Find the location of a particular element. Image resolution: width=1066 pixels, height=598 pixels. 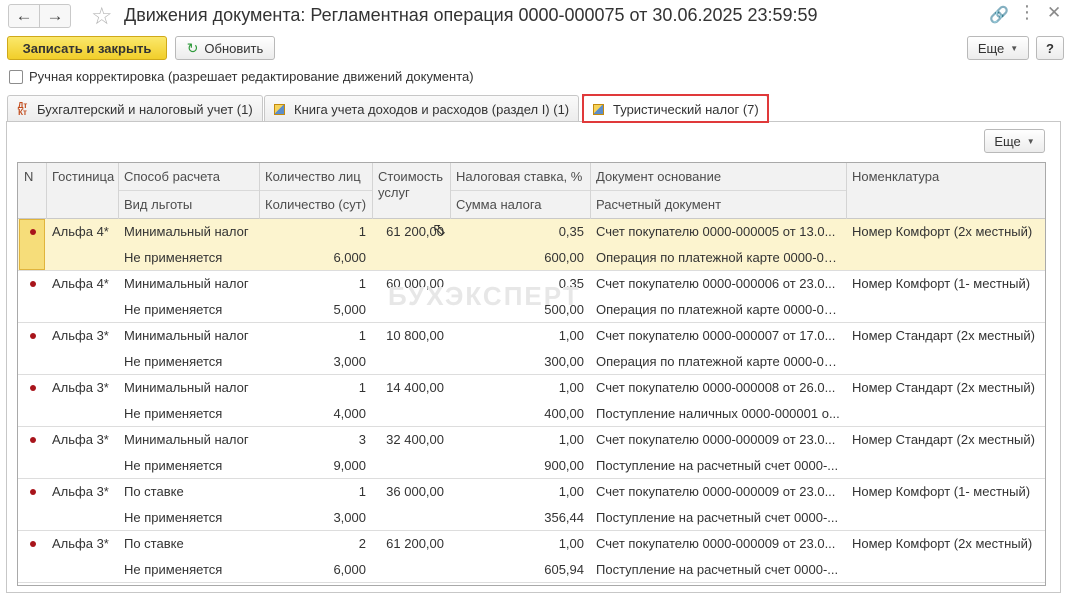

col-header-cost: Стоимость услуг is located at coordinates (411, 182).